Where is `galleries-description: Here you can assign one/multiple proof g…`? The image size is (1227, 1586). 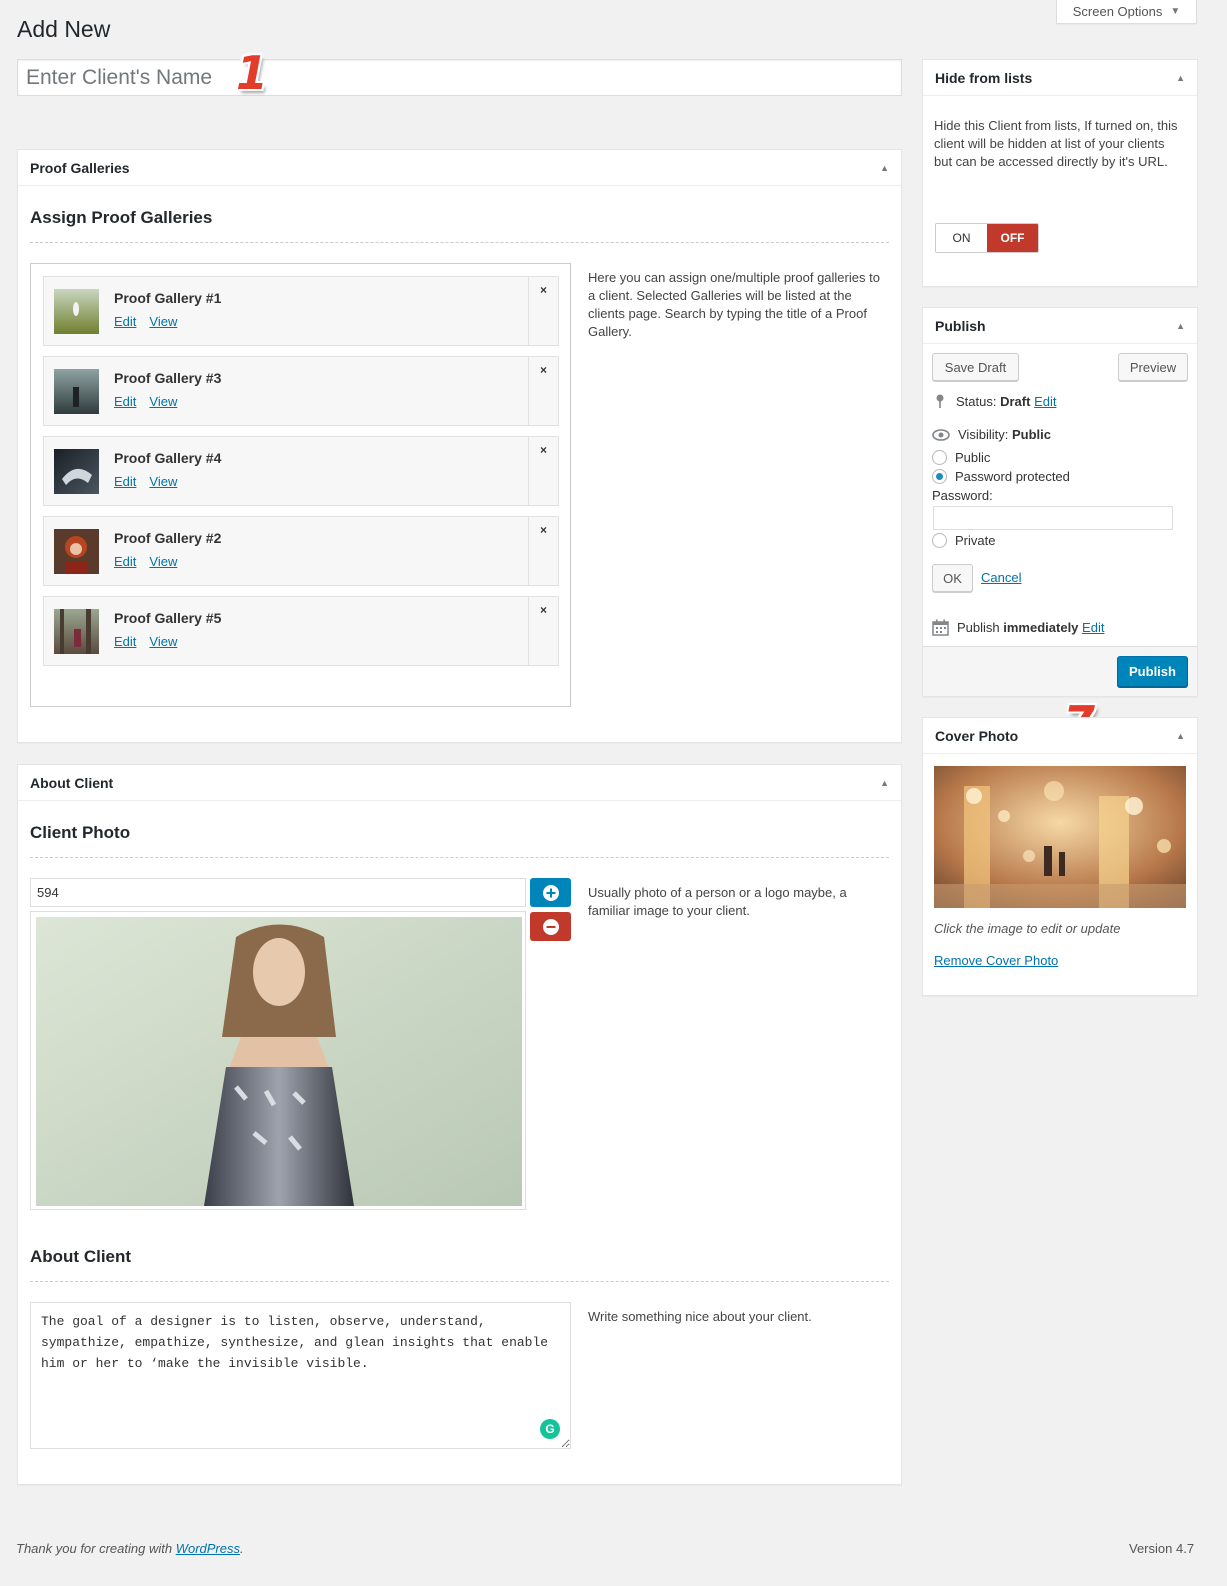 galleries-description: Here you can assign one/multiple proof g… is located at coordinates (734, 304).